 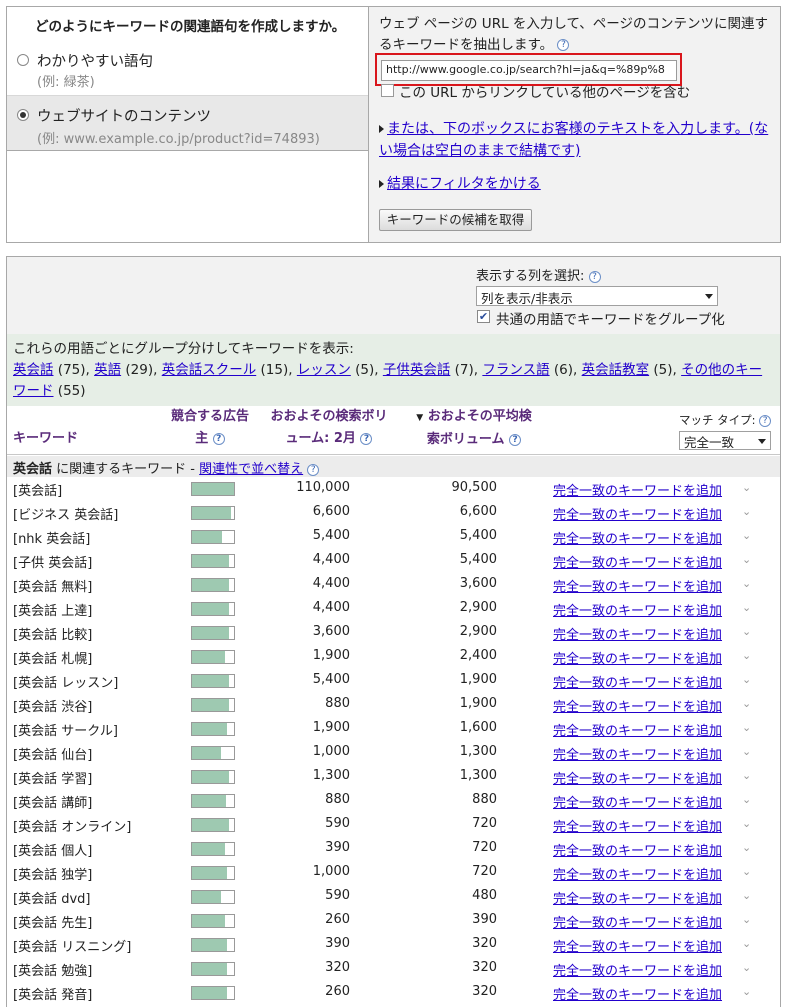 What do you see at coordinates (393, 993) in the screenshot?
I see `table-row: [英会話 発音] 260 320 完全一致のキーワードを追加 ⌄` at bounding box center [393, 993].